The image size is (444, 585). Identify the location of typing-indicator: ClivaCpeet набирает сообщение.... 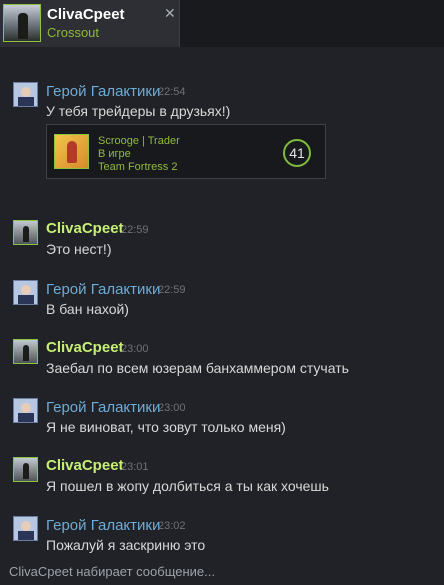
(112, 571).